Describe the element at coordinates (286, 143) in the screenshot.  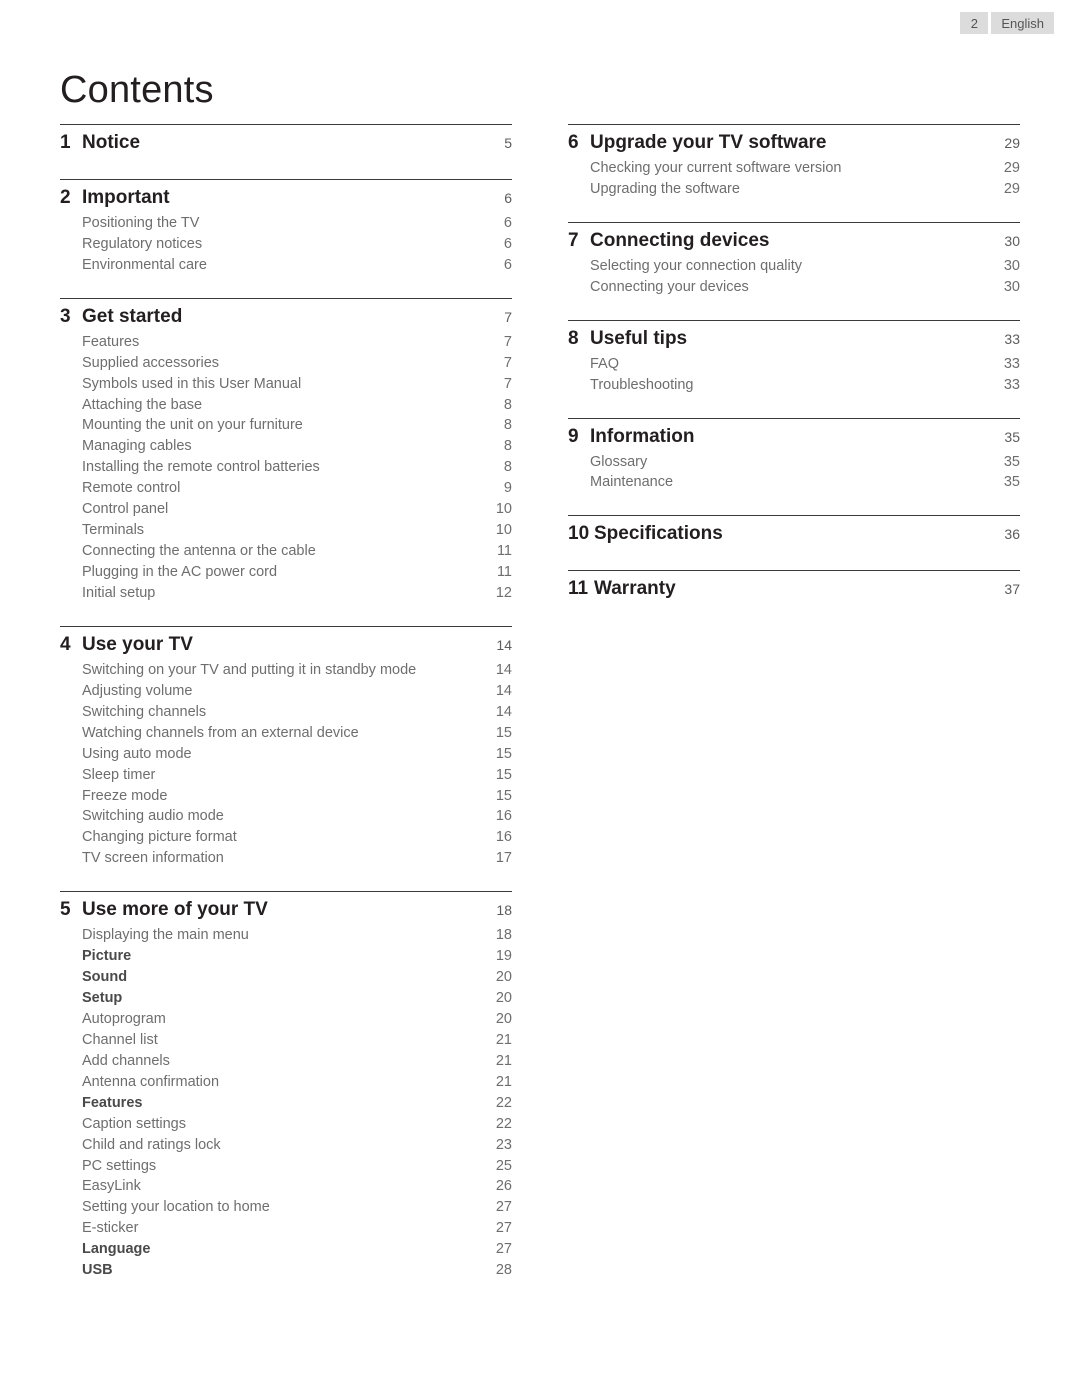
I see `toc-chapter-head: 1 Notice 5` at that location.